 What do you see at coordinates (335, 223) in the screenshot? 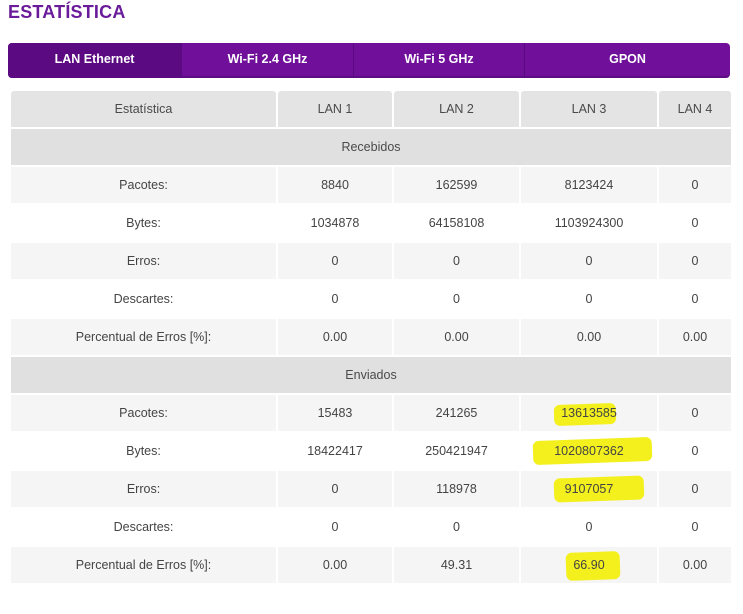
I see `table-cell: 1034878` at bounding box center [335, 223].